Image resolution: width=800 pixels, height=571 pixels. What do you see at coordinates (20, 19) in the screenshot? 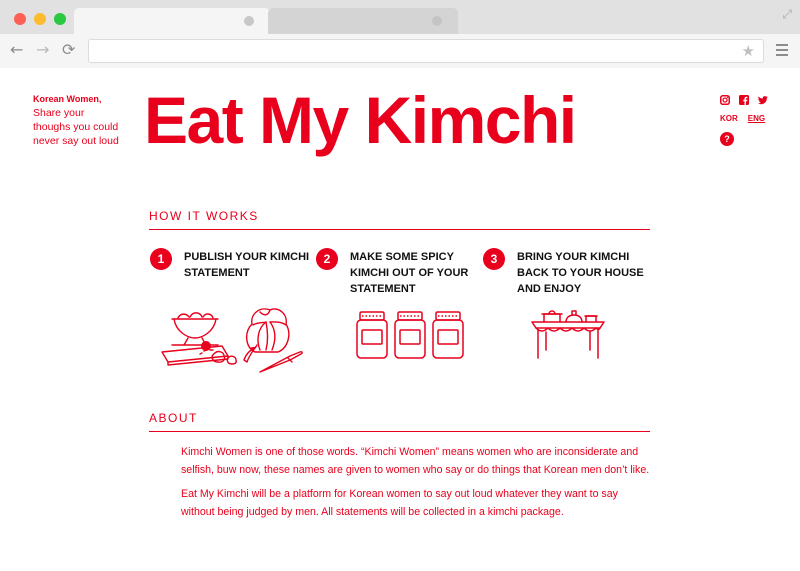
I see `close-window-button` at bounding box center [20, 19].